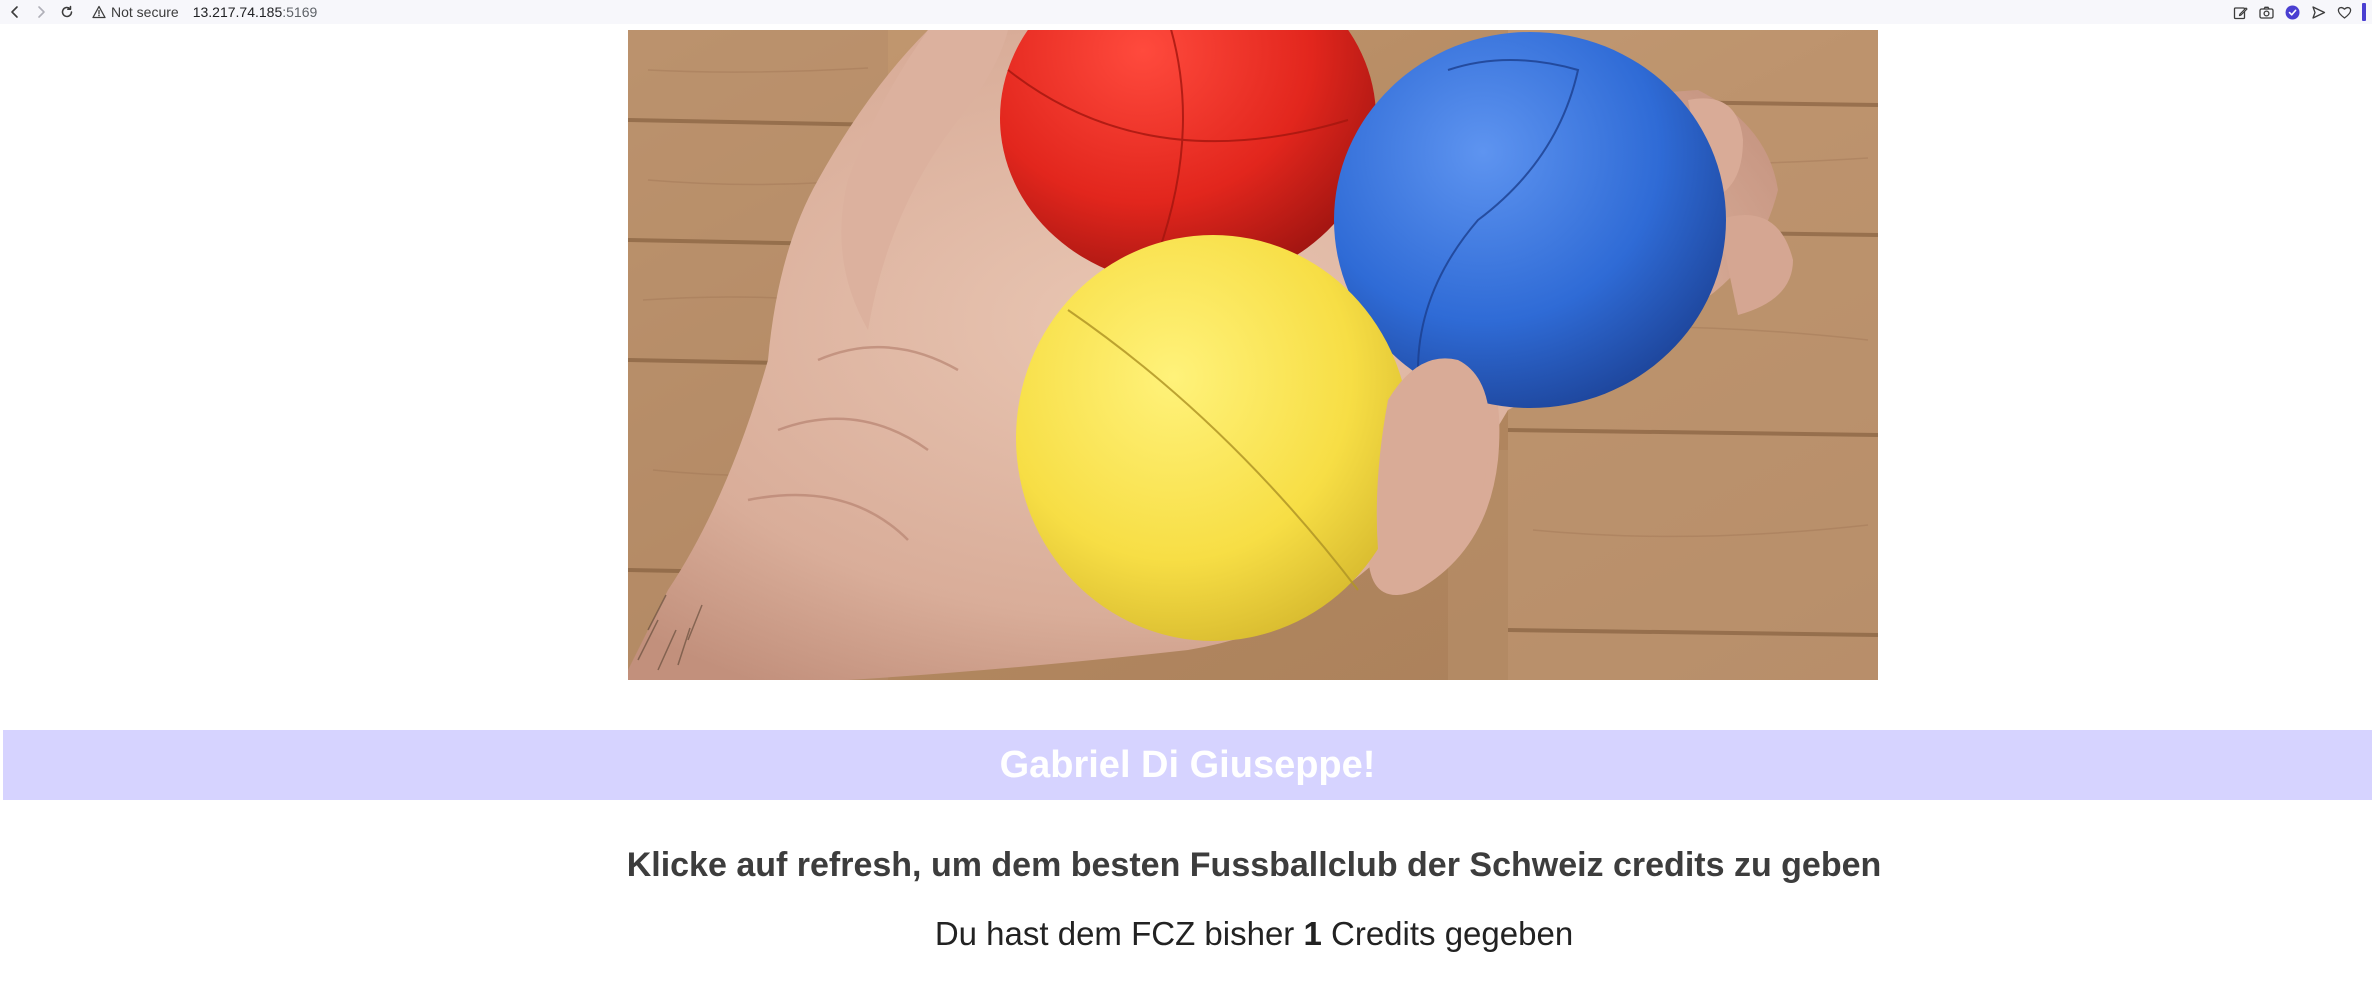 This screenshot has height=986, width=2372. What do you see at coordinates (2266, 12) in the screenshot?
I see `camera-icon` at bounding box center [2266, 12].